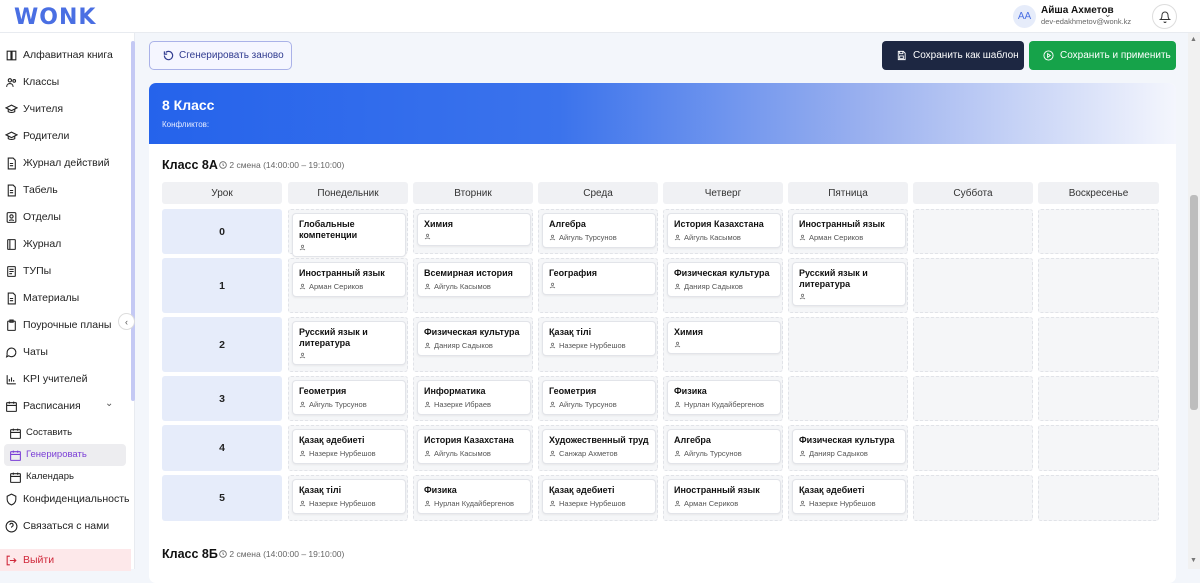  I want to click on timetable-slot: География, so click(598, 285).